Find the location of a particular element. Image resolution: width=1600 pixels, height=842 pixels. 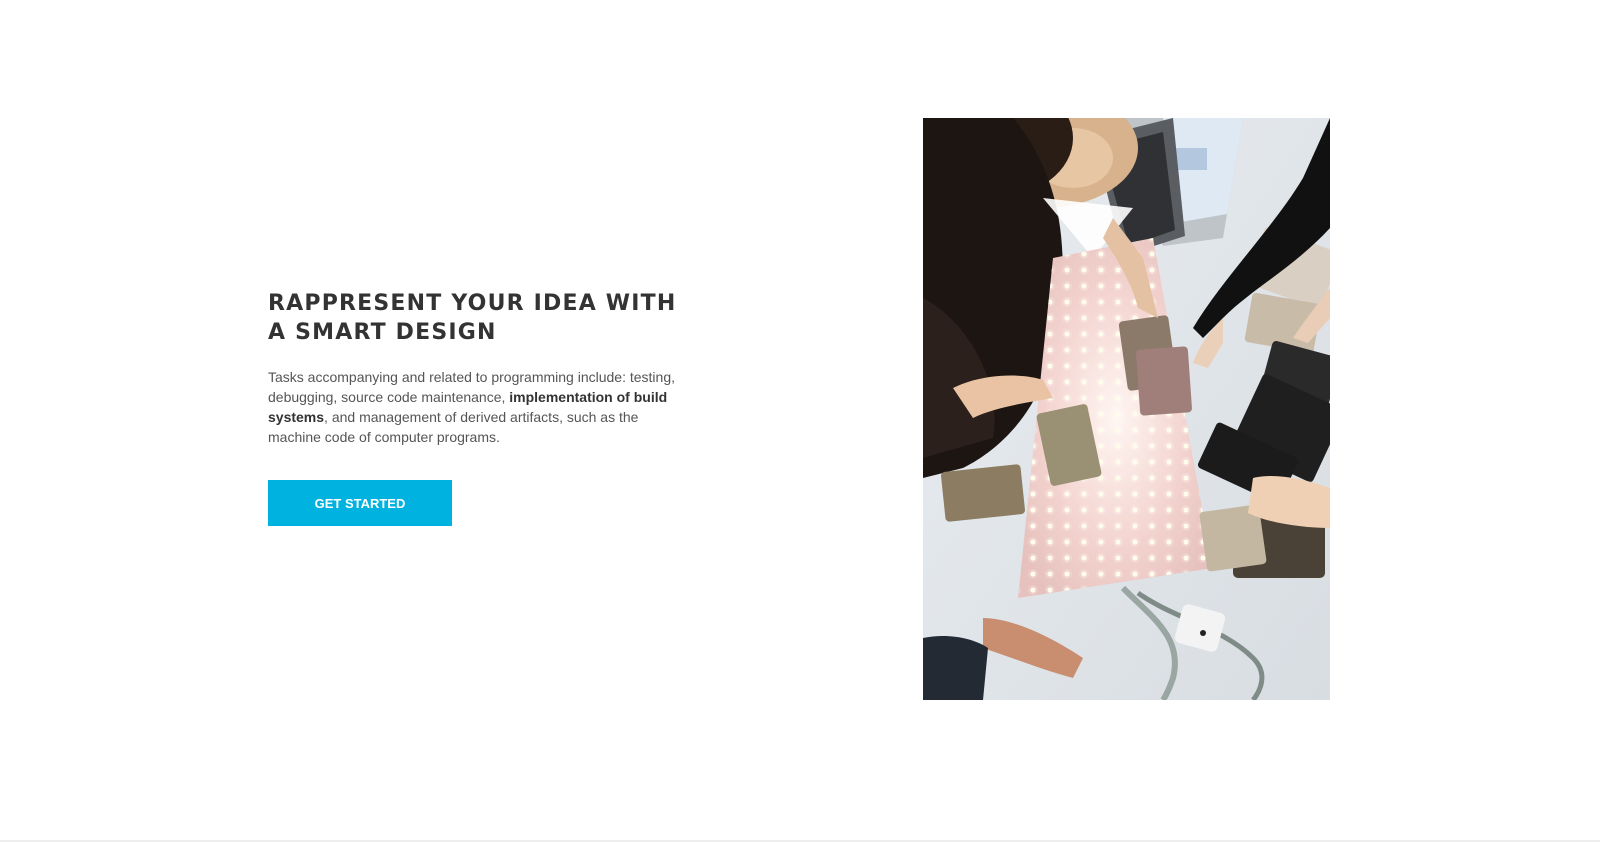

hero-title-line-1: RAPPRESENT YOUR IDEA WITH is located at coordinates (472, 303).